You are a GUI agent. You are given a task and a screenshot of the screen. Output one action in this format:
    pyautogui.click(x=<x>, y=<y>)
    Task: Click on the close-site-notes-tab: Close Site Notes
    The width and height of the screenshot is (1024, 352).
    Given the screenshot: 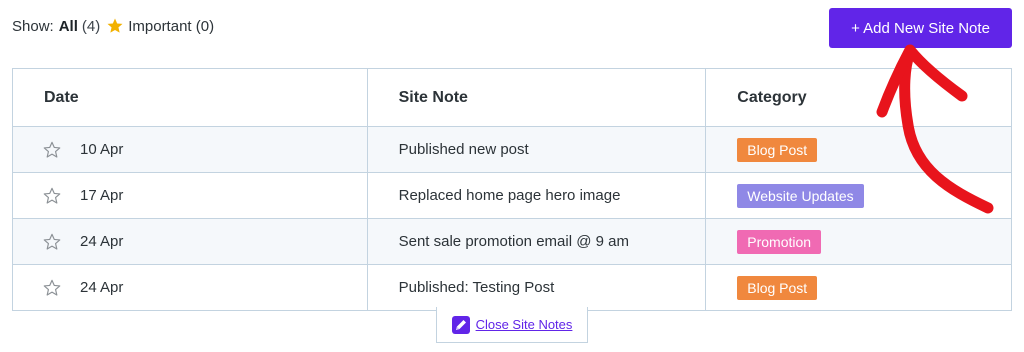 What is the action you would take?
    pyautogui.click(x=512, y=325)
    